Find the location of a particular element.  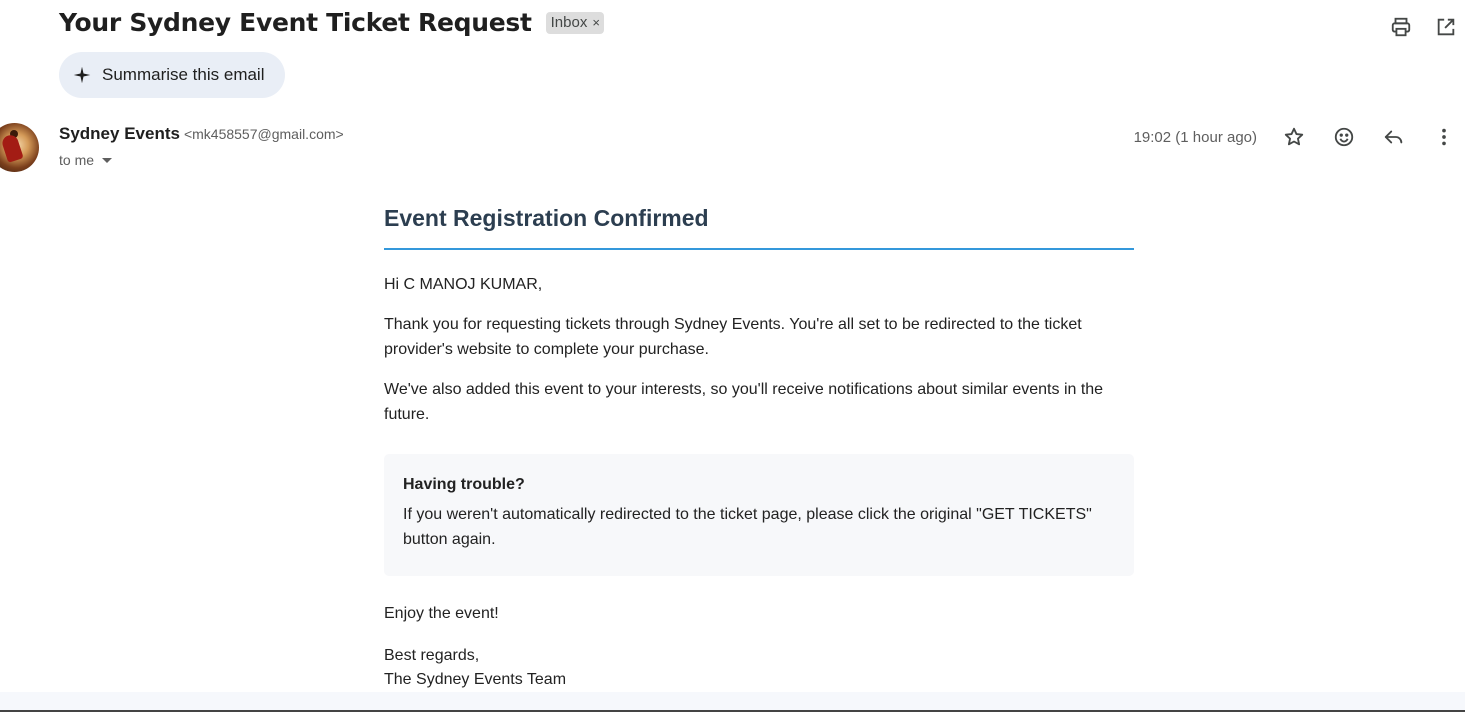

recipient-label: to me is located at coordinates (77, 160).